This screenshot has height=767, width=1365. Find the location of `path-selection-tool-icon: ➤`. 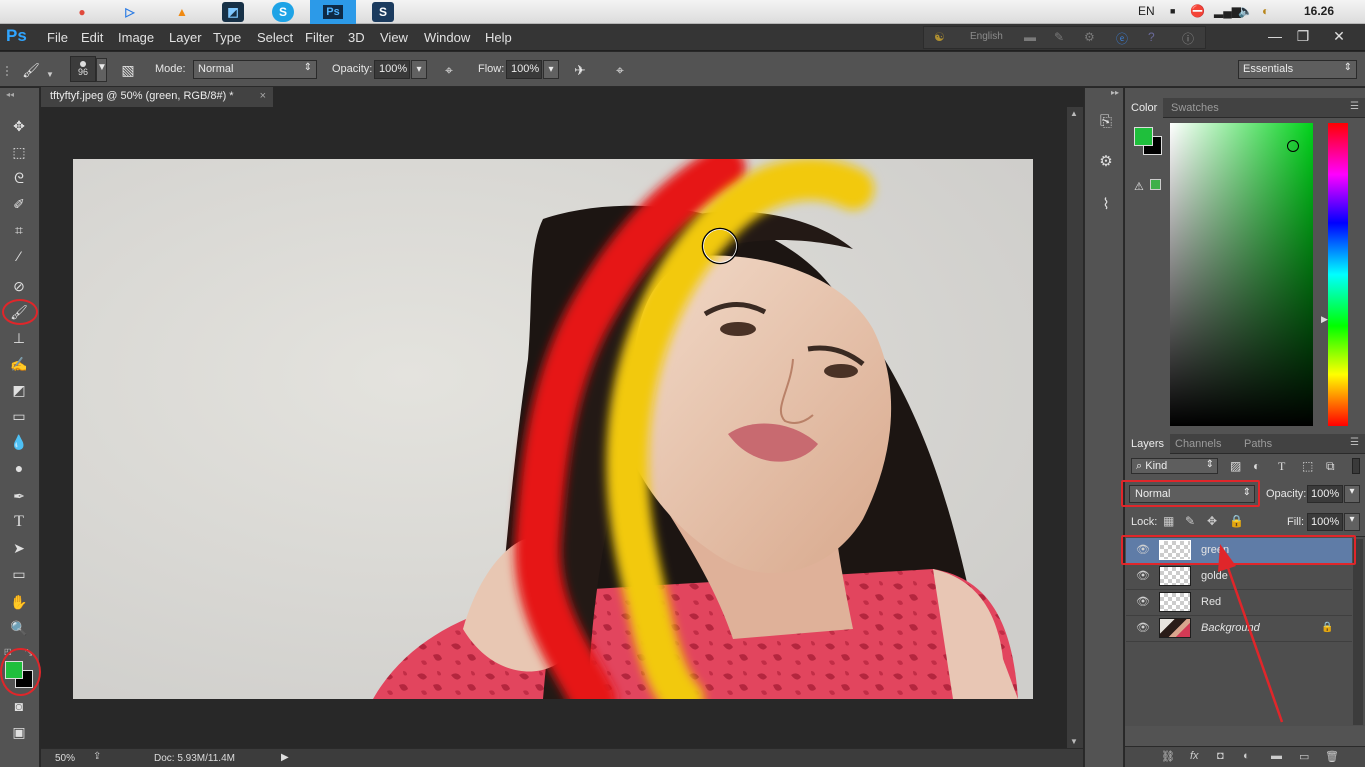

path-selection-tool-icon: ➤ is located at coordinates (19, 548).